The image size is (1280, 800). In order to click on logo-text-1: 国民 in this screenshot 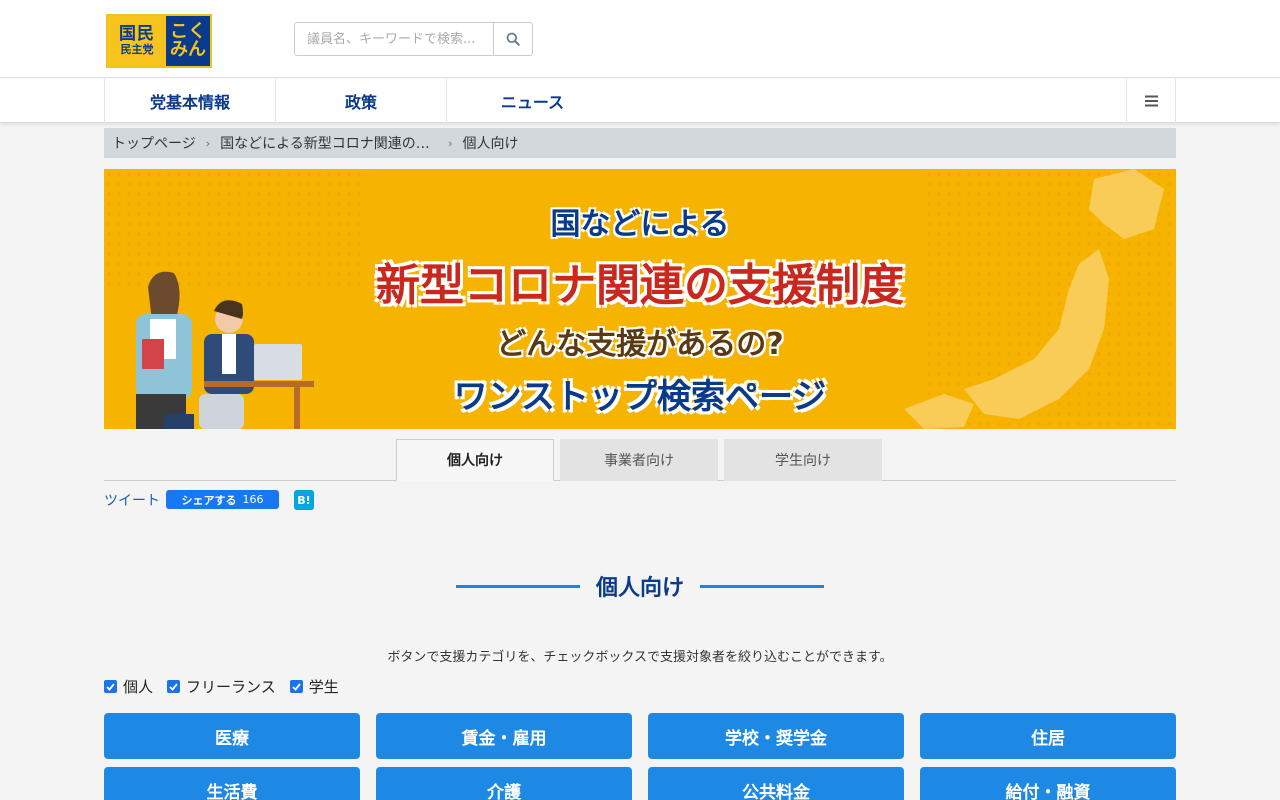, I will do `click(137, 34)`.